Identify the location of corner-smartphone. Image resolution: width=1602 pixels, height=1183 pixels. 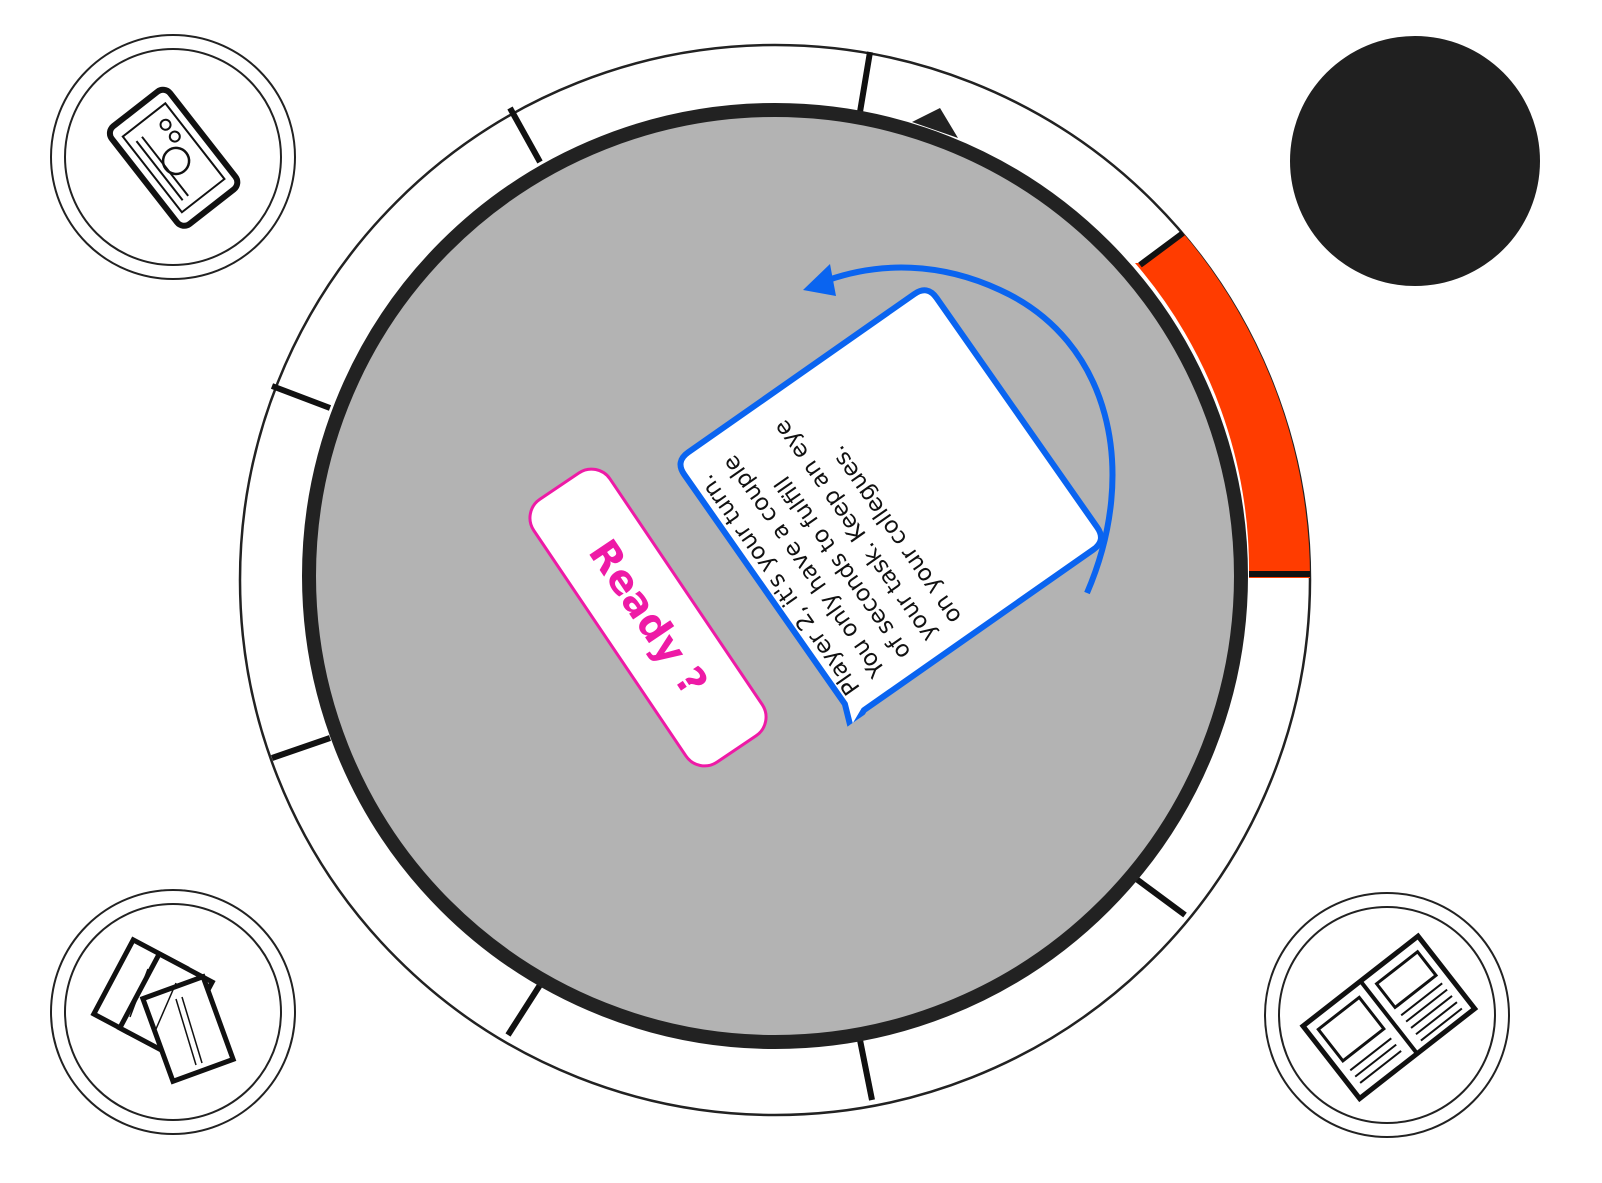
(173, 157).